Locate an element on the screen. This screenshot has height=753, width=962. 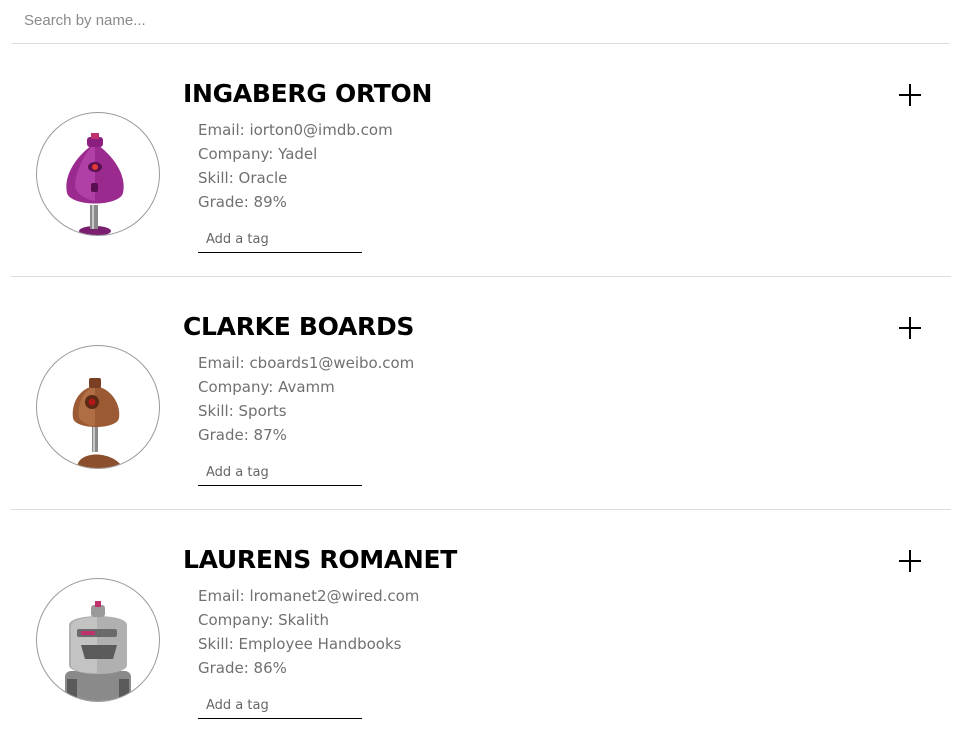
student-grade: Grade: 87% is located at coordinates (242, 435).